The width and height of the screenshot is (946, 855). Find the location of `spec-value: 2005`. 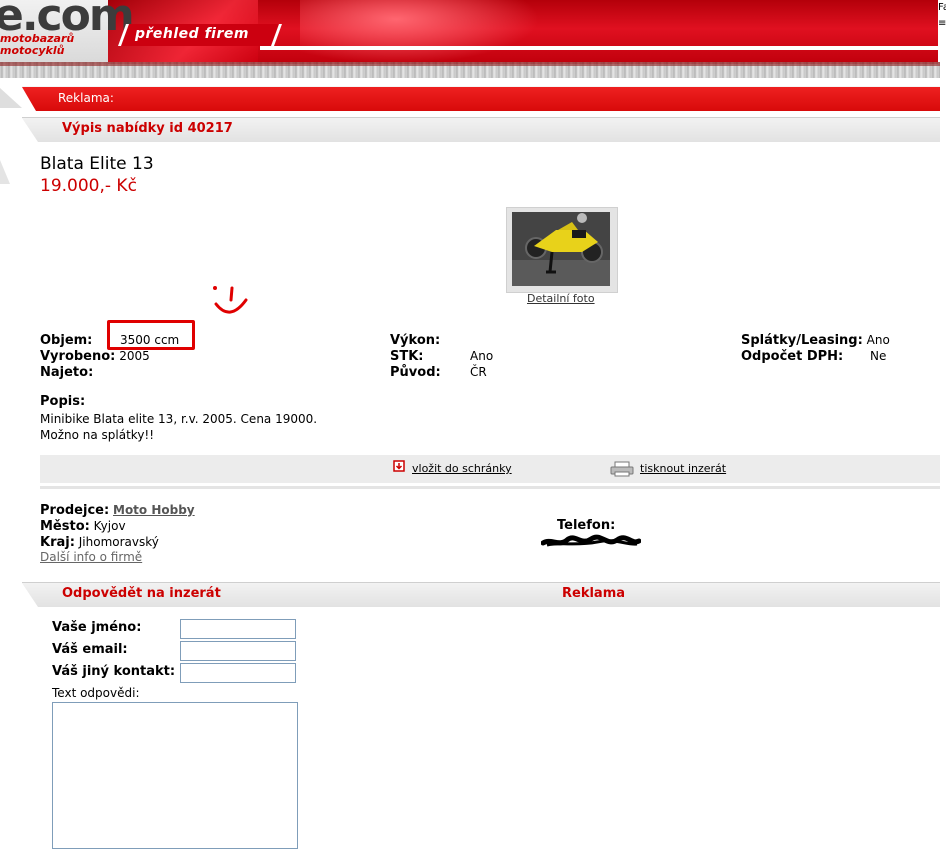

spec-value: 2005 is located at coordinates (134, 356).